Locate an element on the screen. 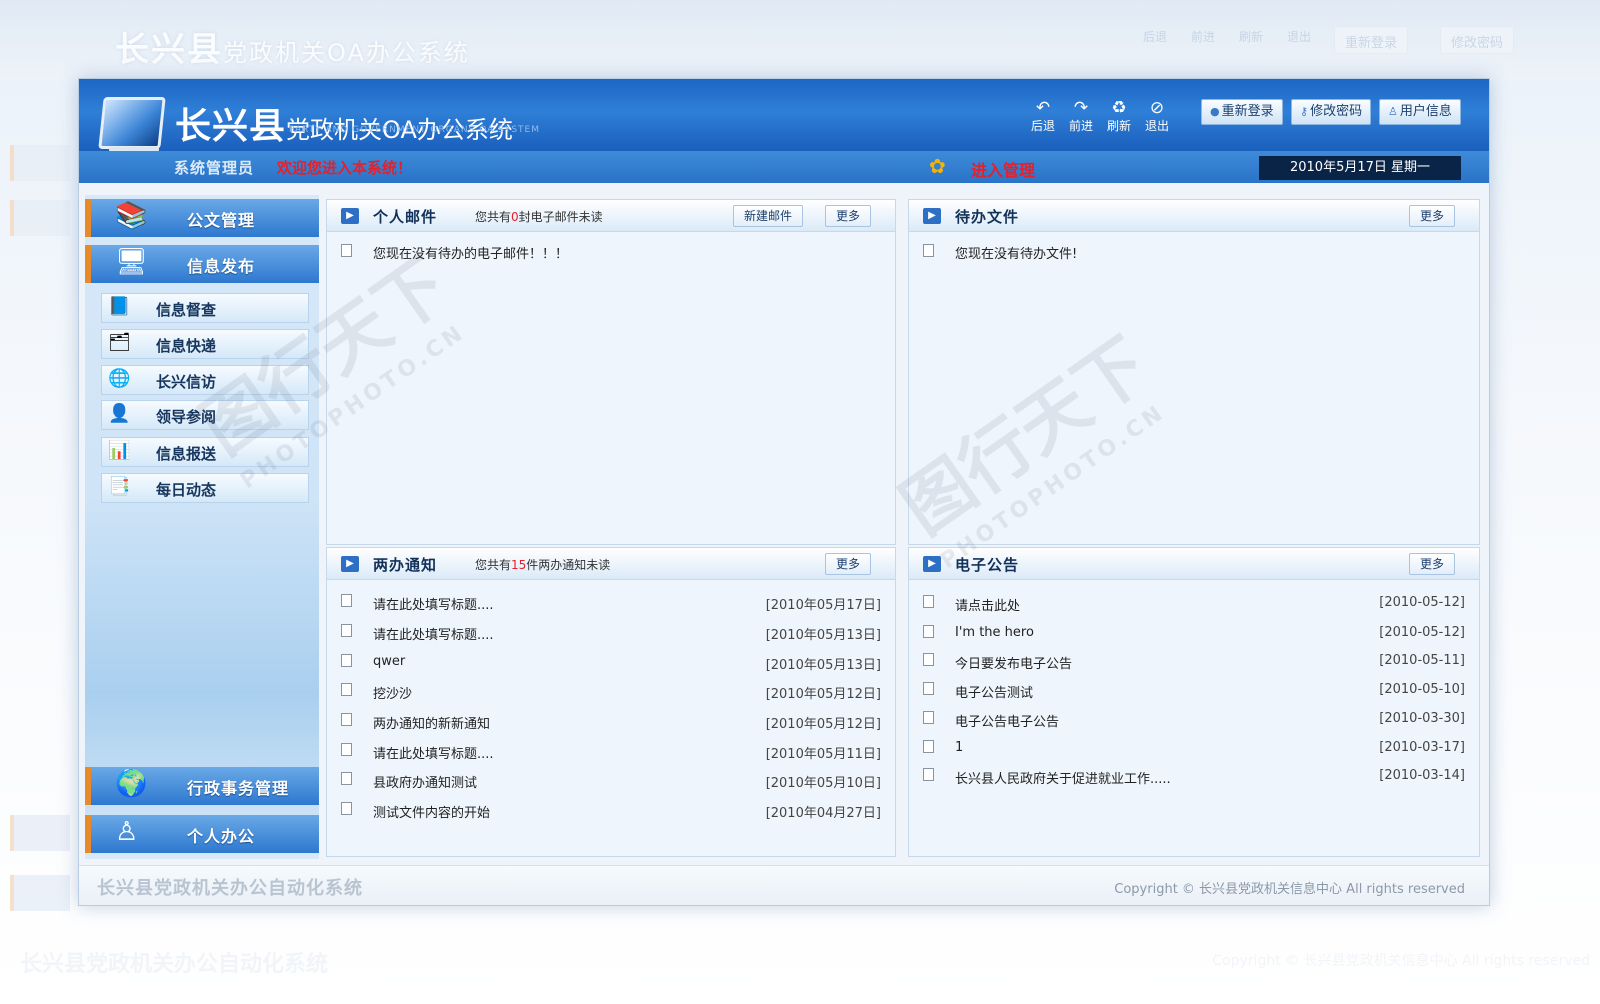 Image resolution: width=1600 pixels, height=1004 pixels. bulletin-row: I'm the hero [2010-05-12] is located at coordinates (1193, 634).